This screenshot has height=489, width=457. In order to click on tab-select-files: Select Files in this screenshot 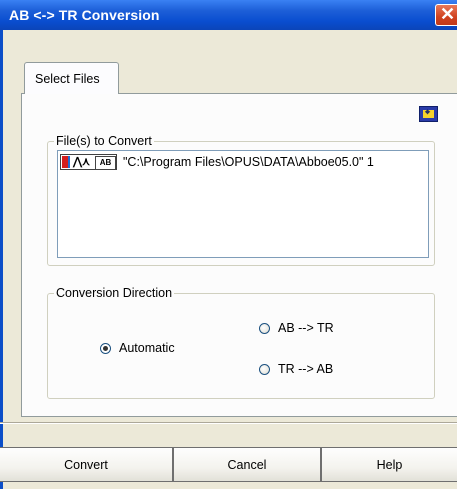, I will do `click(71, 78)`.